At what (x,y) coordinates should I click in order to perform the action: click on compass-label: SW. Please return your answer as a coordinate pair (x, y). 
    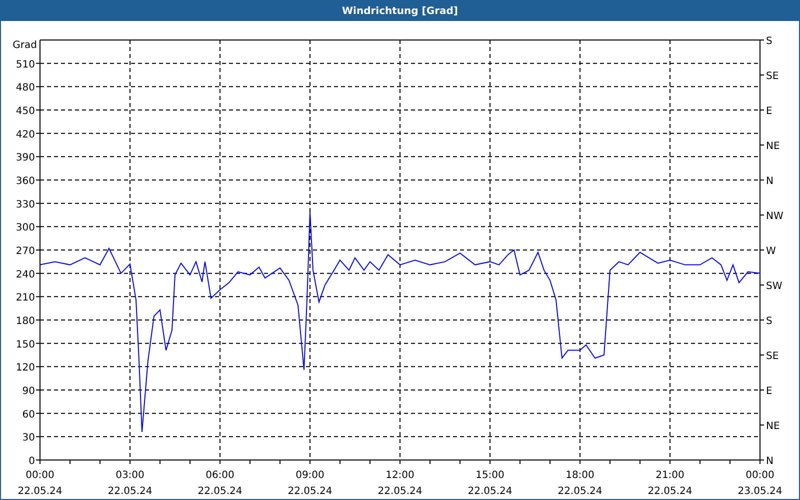
    Looking at the image, I should click on (774, 286).